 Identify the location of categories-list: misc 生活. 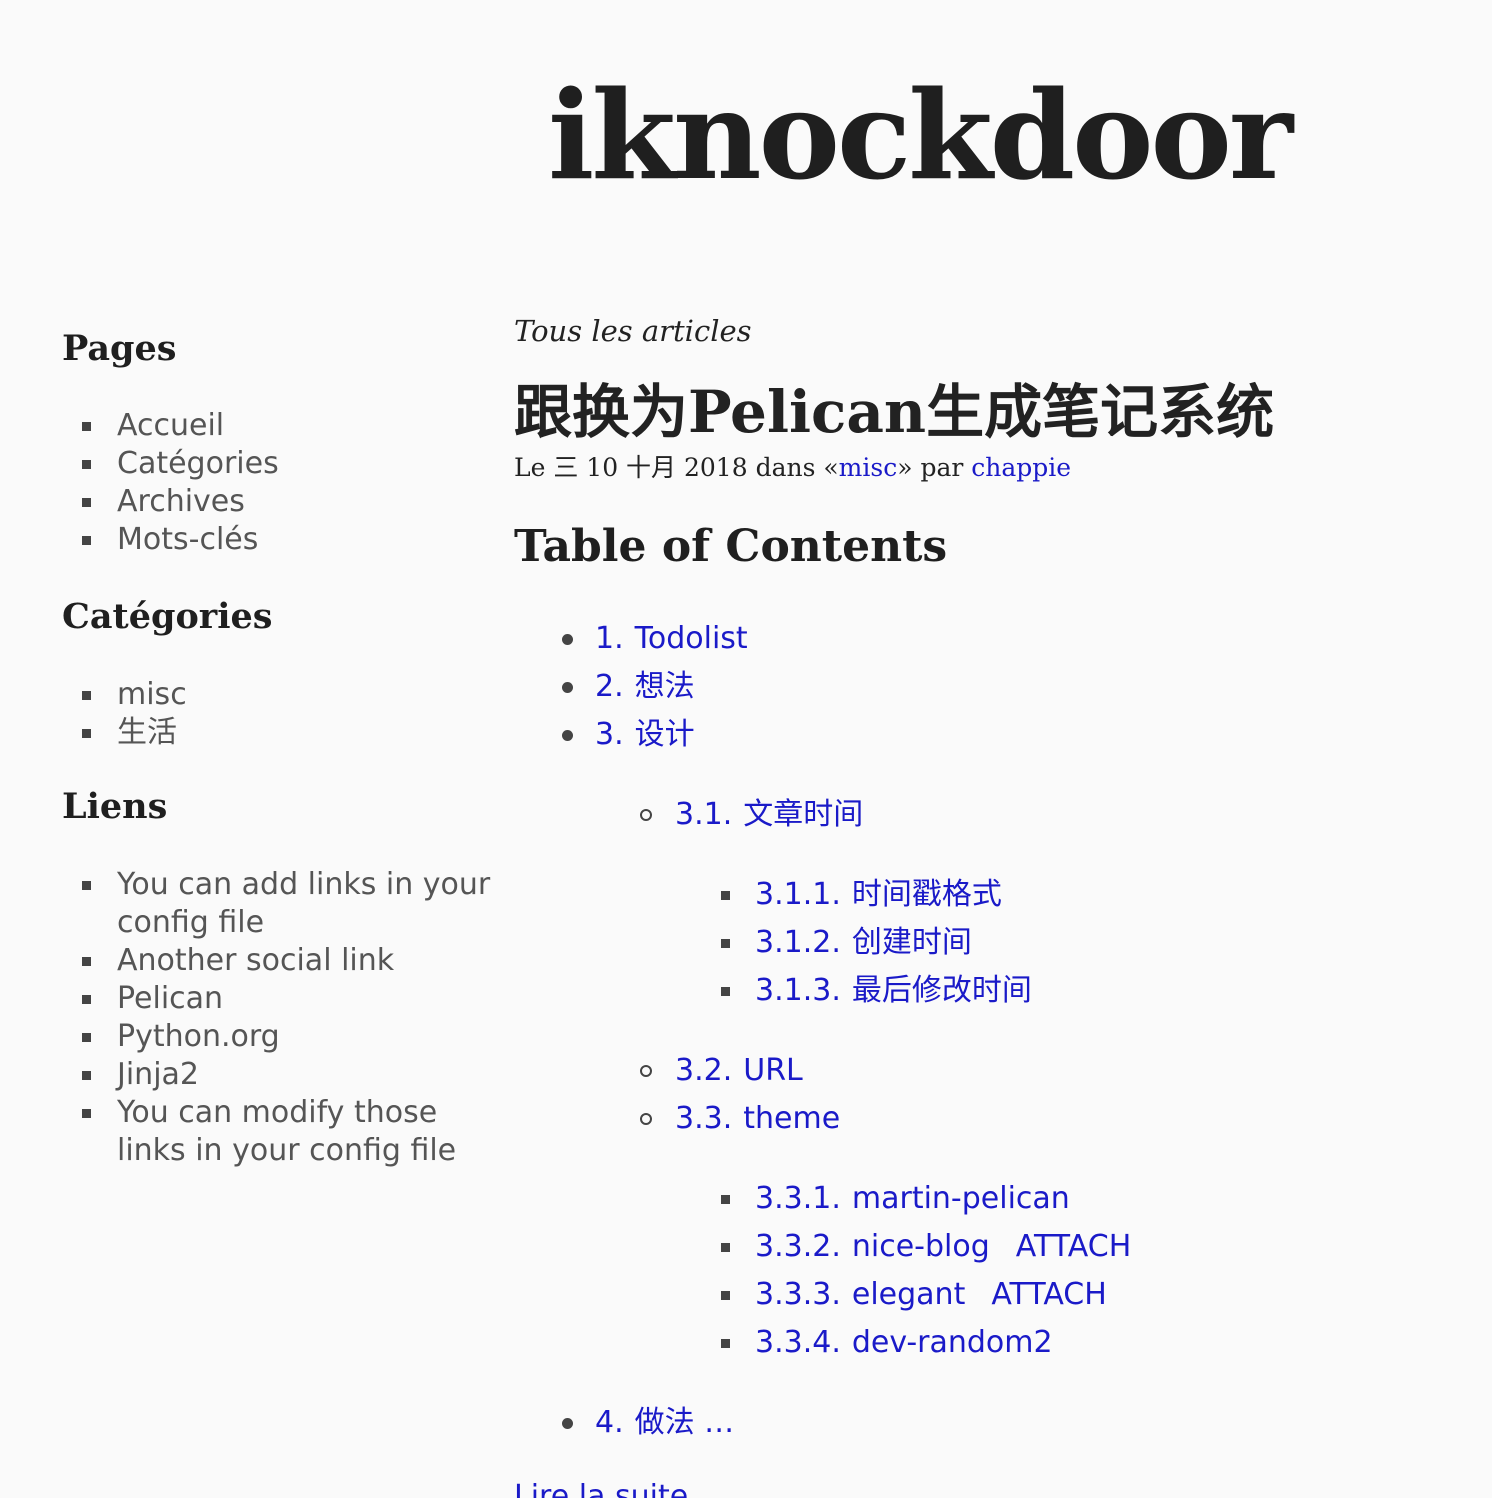
(277, 714).